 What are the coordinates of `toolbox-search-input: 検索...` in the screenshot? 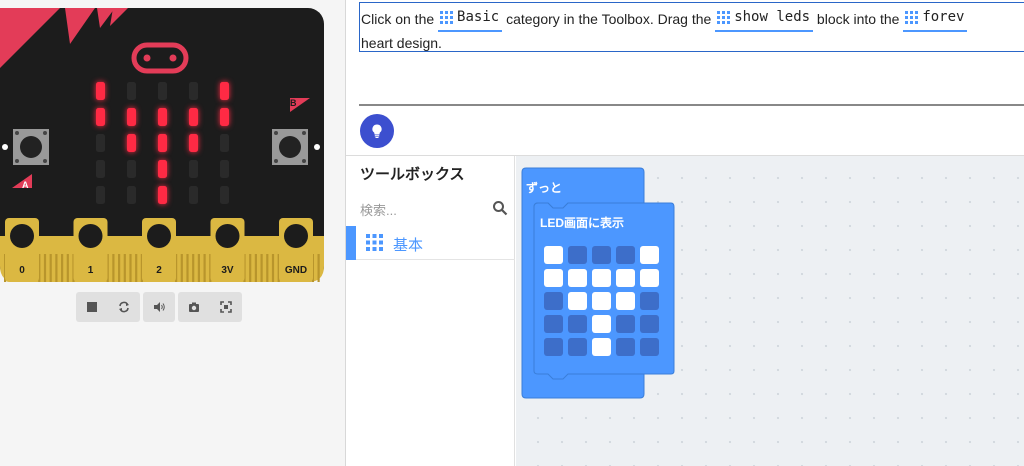 It's located at (434, 210).